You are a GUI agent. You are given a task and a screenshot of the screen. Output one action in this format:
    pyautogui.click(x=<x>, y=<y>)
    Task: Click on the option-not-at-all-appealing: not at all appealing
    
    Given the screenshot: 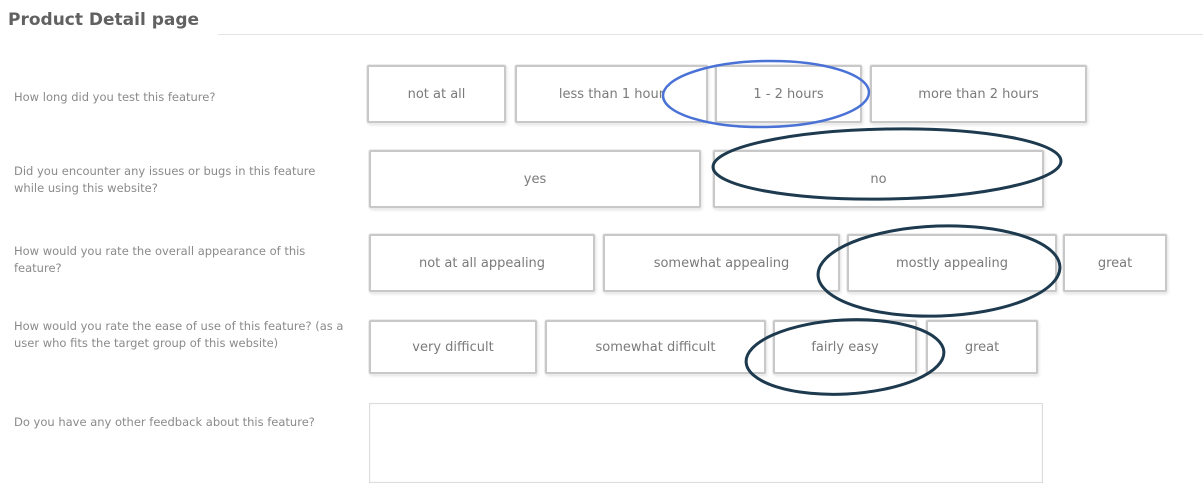 What is the action you would take?
    pyautogui.click(x=482, y=263)
    